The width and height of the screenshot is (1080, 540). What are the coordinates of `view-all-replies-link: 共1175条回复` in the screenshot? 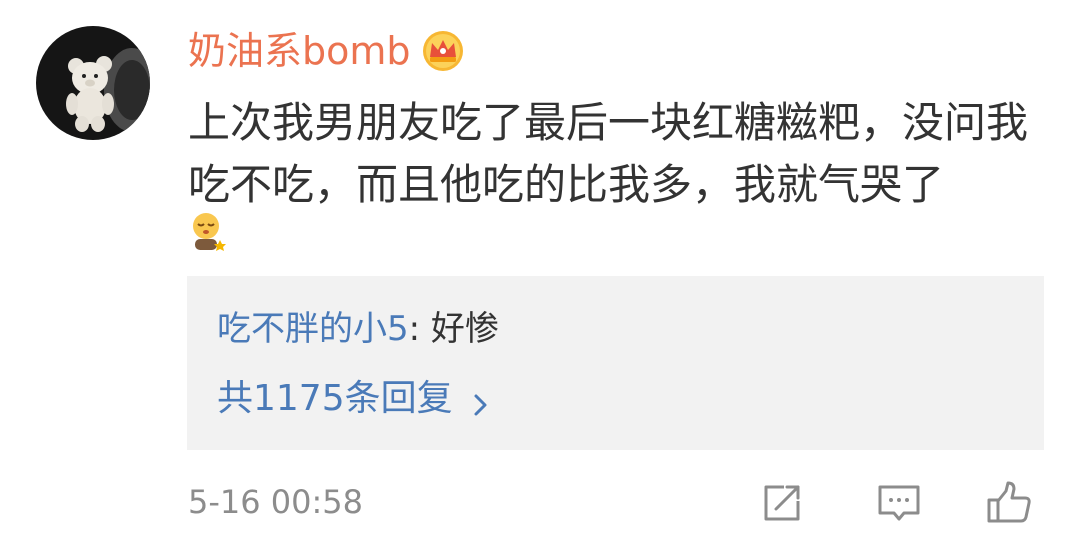 It's located at (354, 399).